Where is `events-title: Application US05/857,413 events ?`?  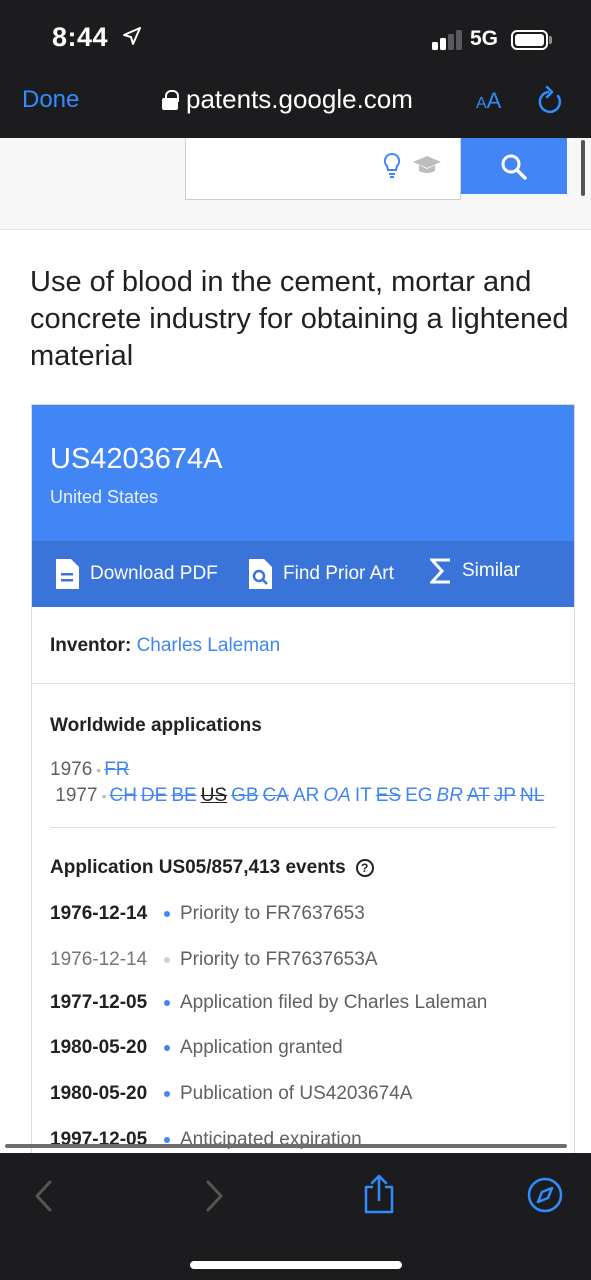 events-title: Application US05/857,413 events ? is located at coordinates (212, 868).